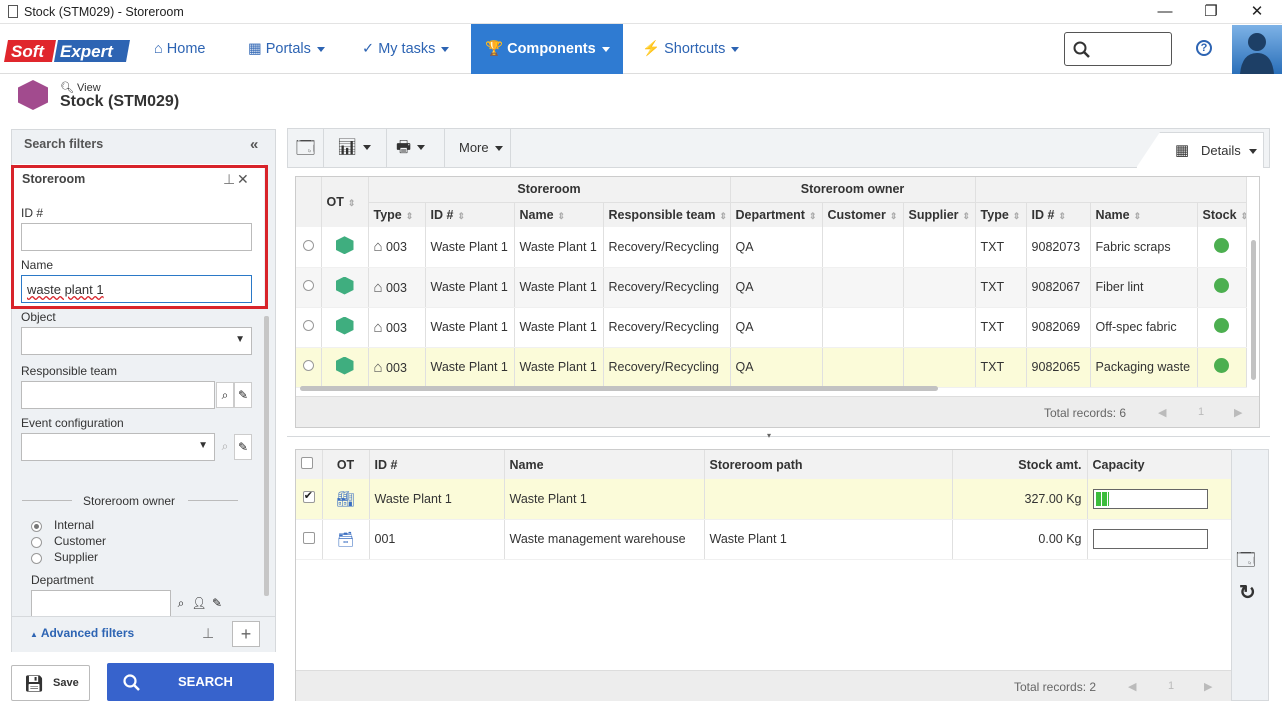 The image size is (1282, 720). What do you see at coordinates (667, 214) in the screenshot?
I see `col-responsible-team: Responsible team ⇕` at bounding box center [667, 214].